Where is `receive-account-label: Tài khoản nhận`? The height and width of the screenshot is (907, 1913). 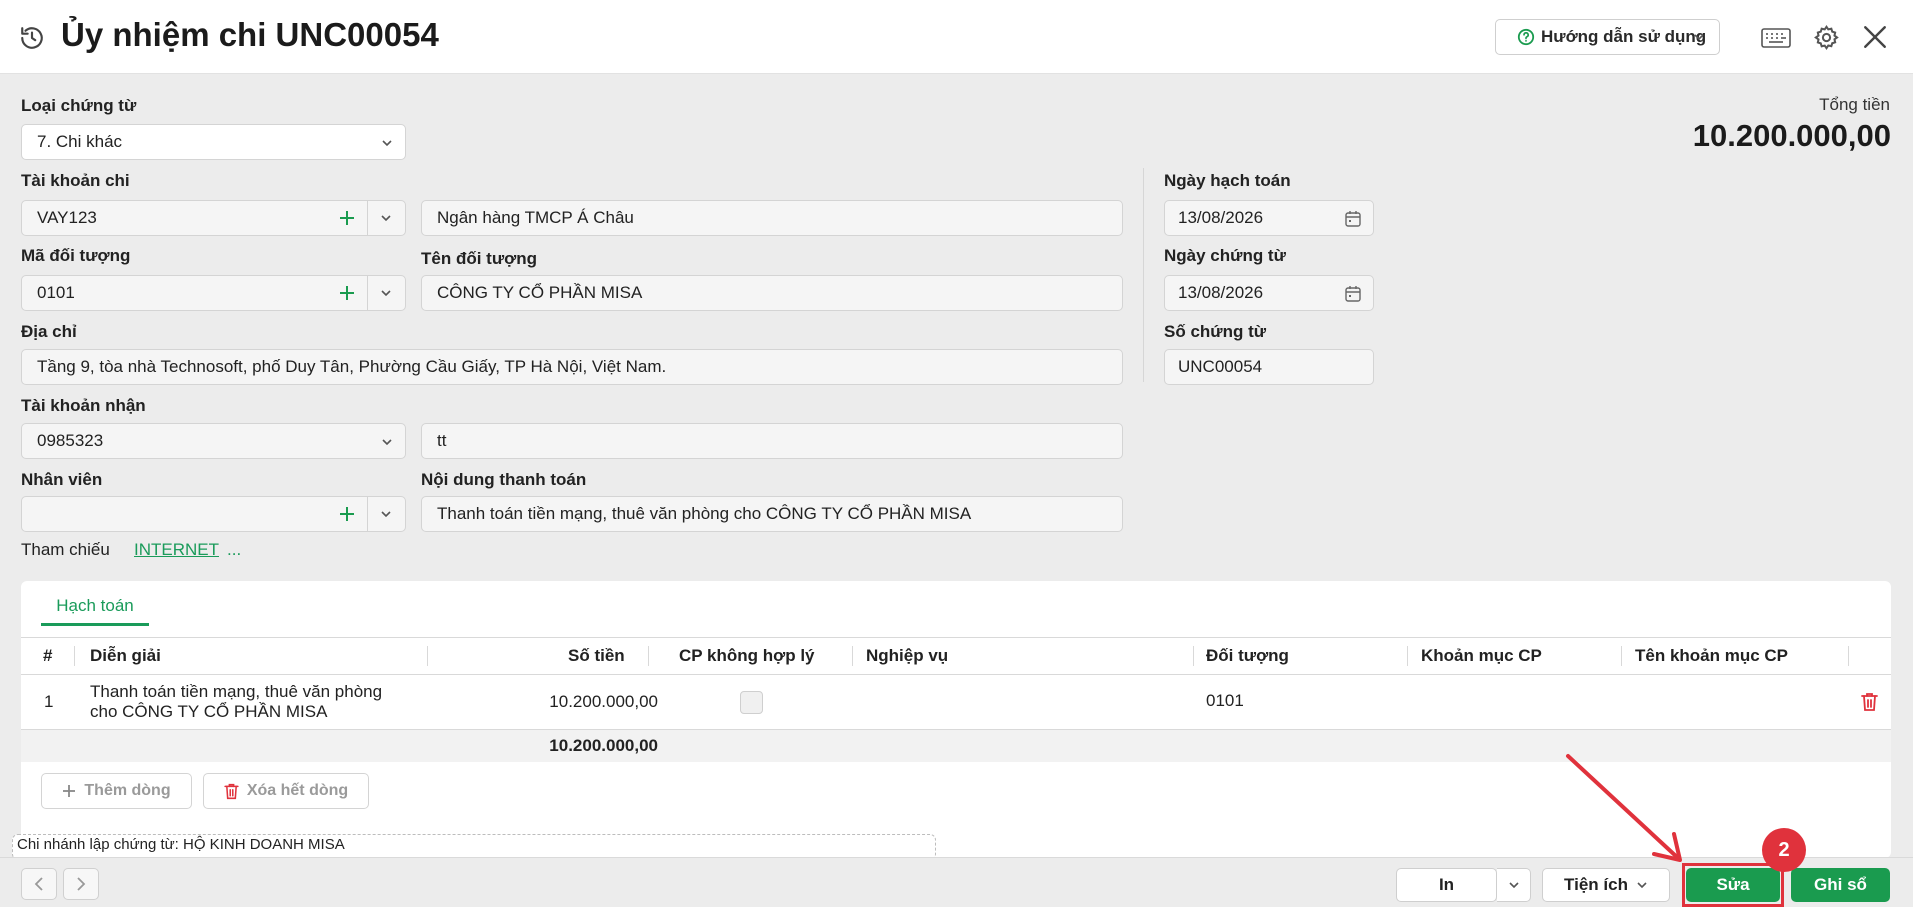
receive-account-label: Tài khoản nhận is located at coordinates (83, 405).